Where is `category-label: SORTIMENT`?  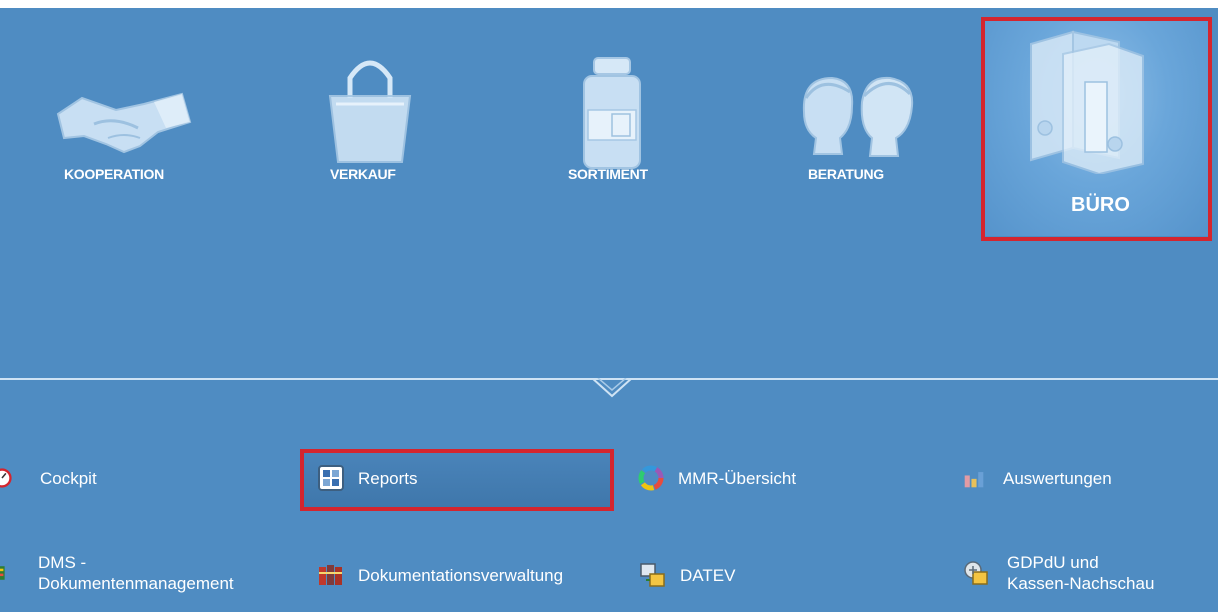
category-label: SORTIMENT is located at coordinates (608, 174).